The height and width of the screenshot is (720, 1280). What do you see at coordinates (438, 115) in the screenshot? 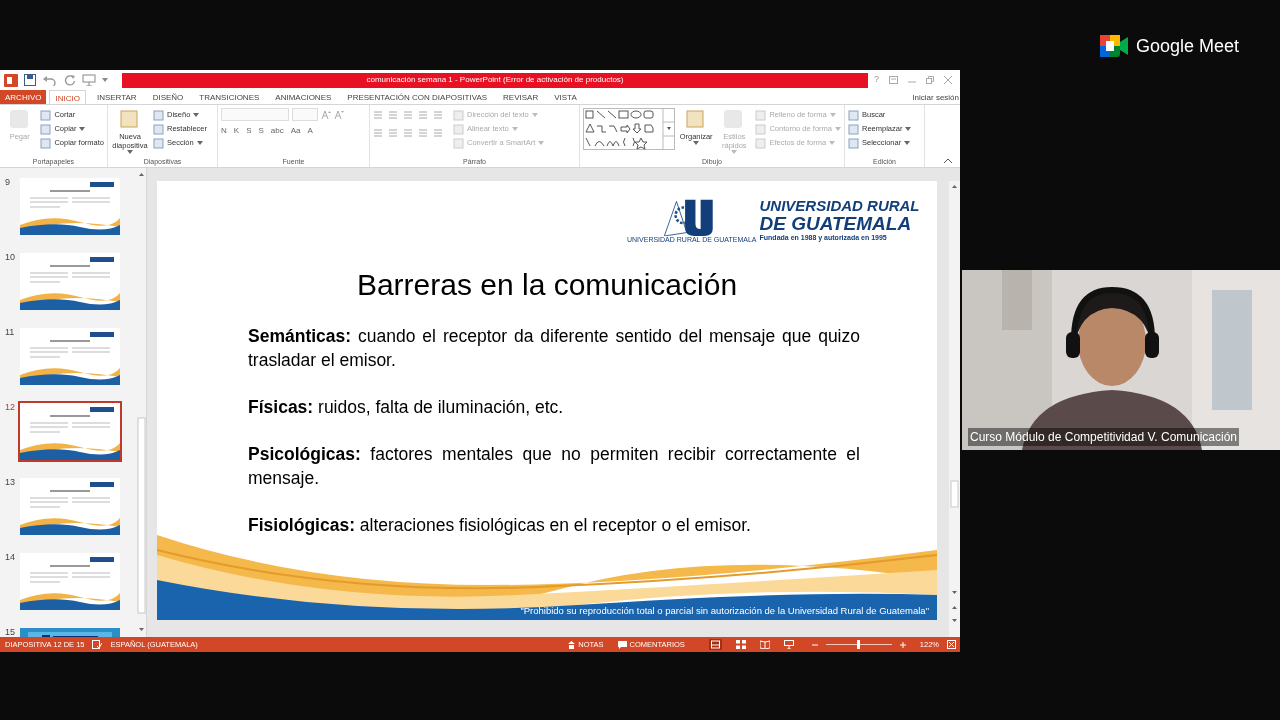
I see `line-spacing-icon` at bounding box center [438, 115].